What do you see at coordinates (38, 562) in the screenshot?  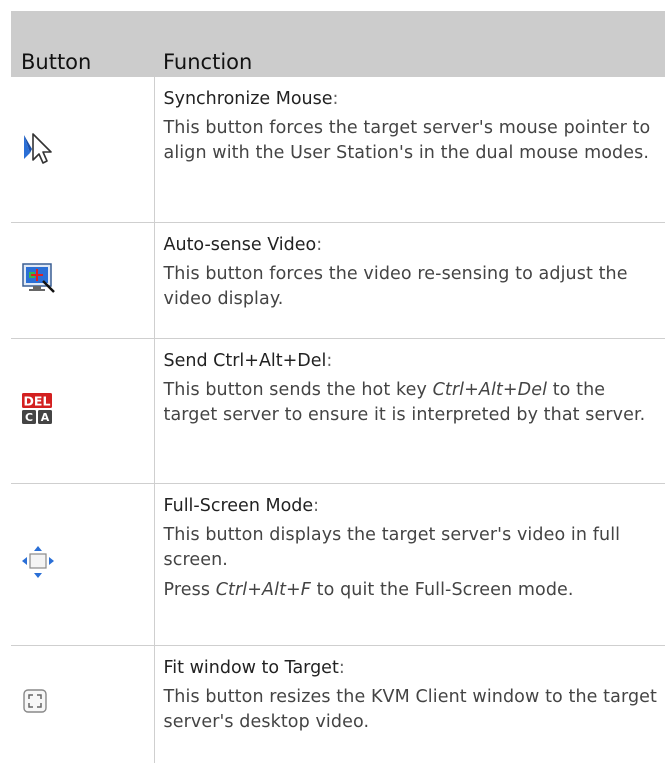 I see `full-screen-mode-icon` at bounding box center [38, 562].